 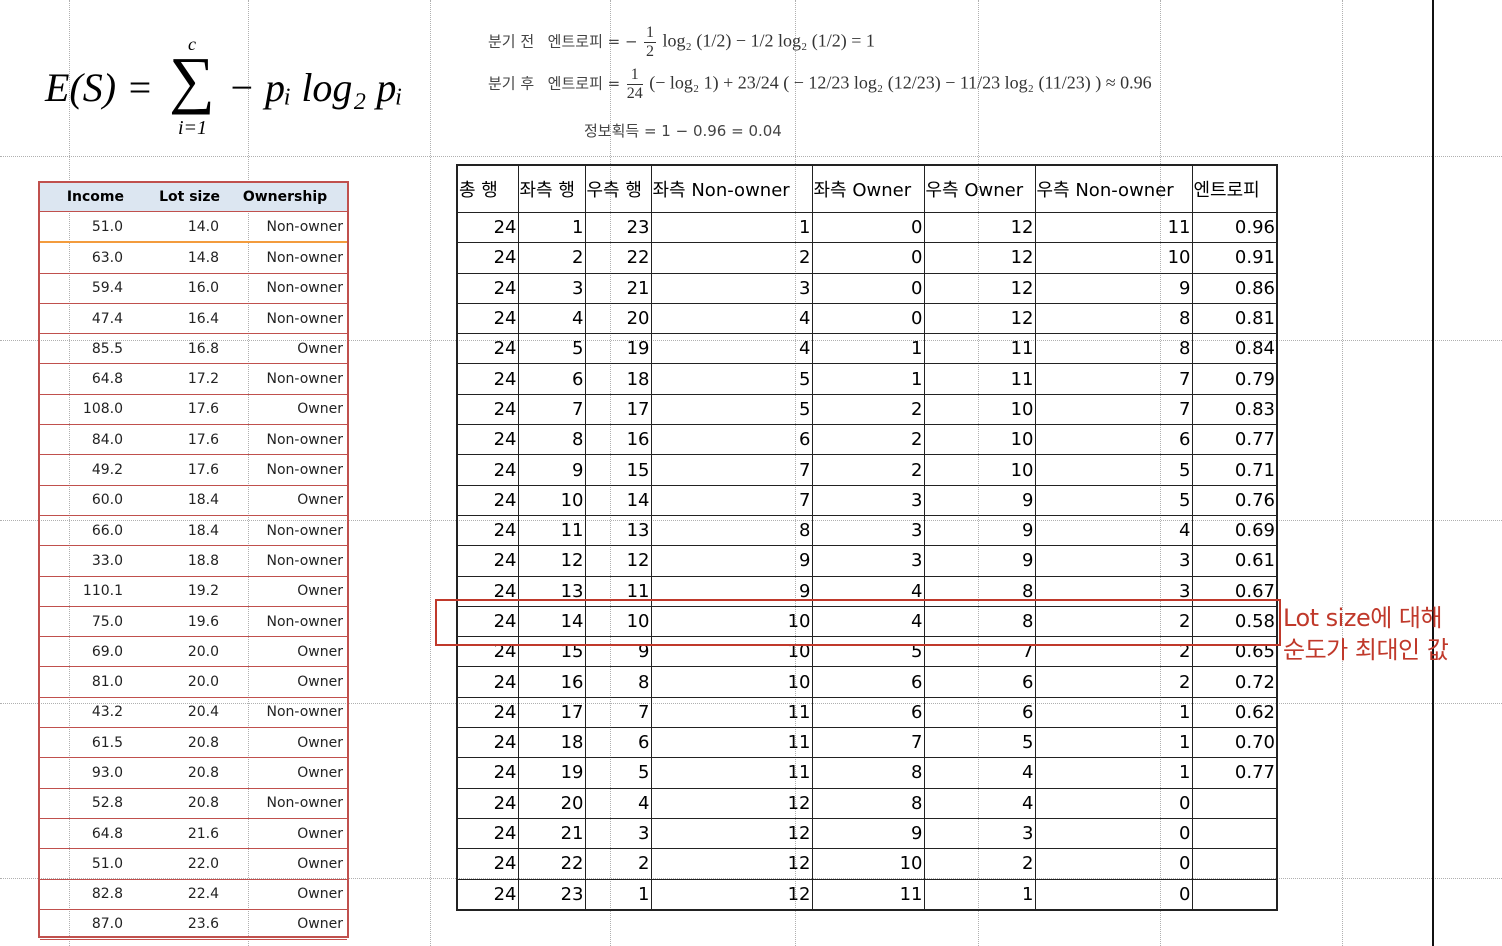 I want to click on left-owner-cell: 10, so click(x=868, y=864).